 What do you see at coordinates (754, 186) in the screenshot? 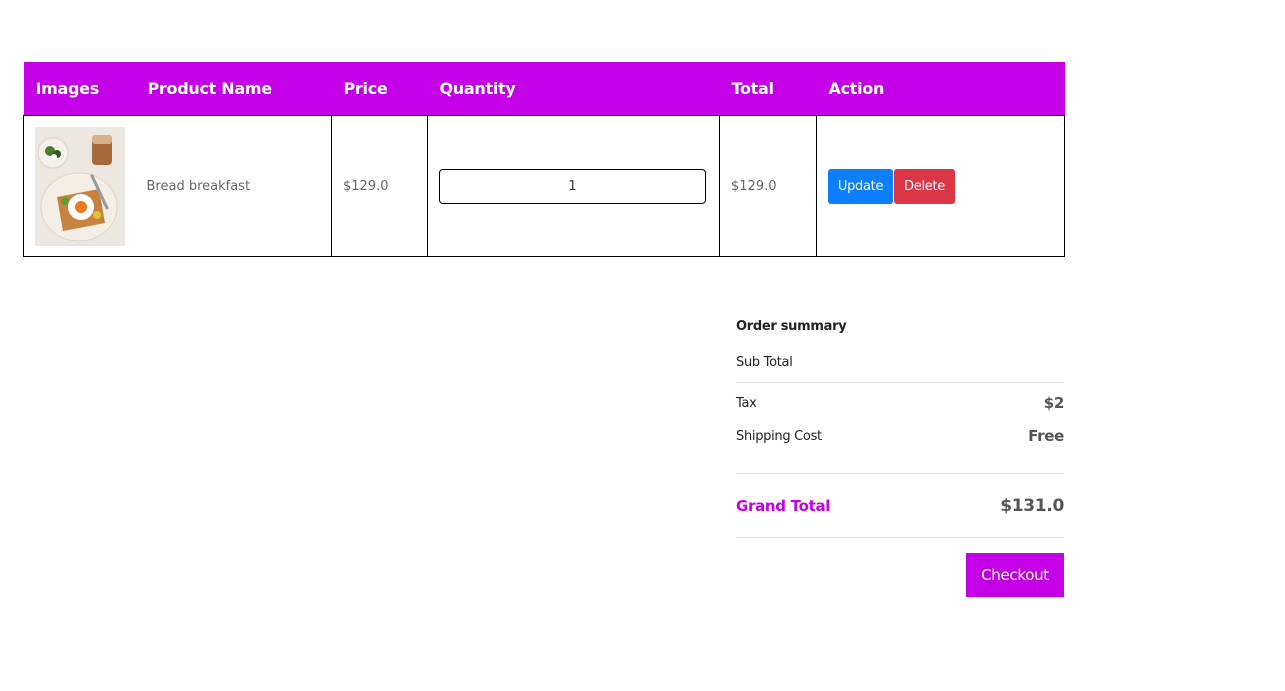
I see `row-total: $129.0` at bounding box center [754, 186].